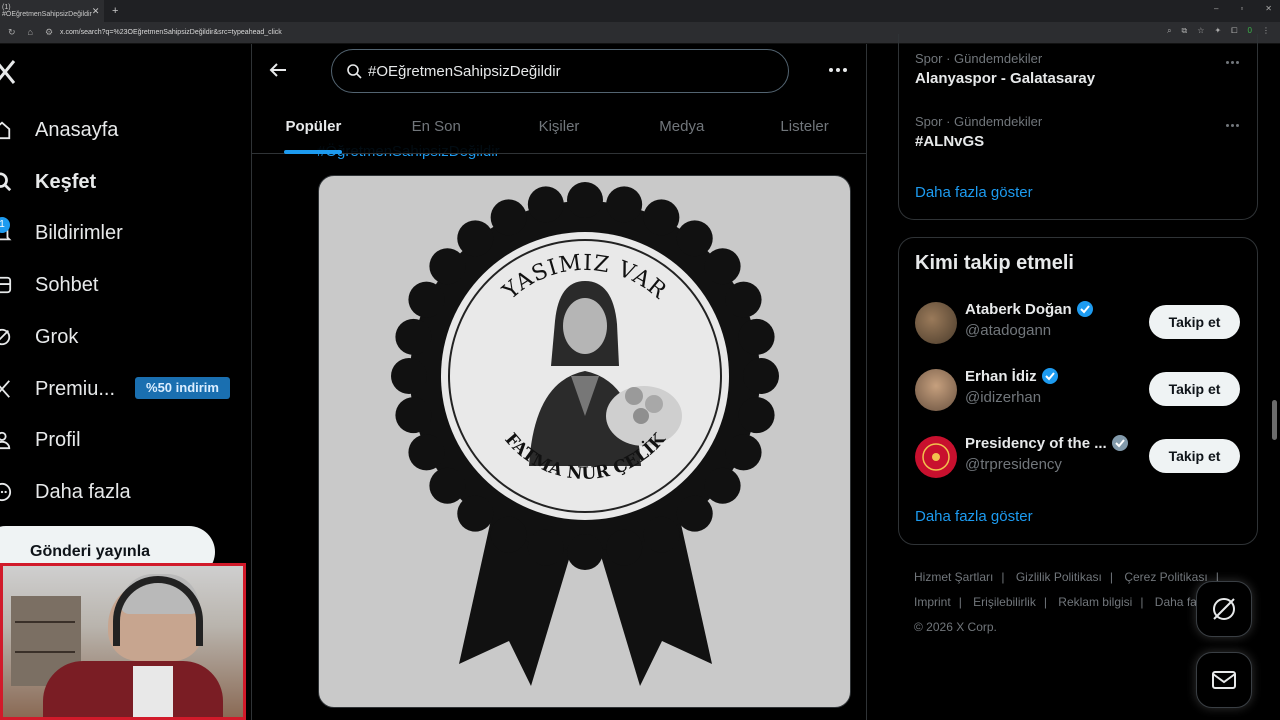 This screenshot has width=1280, height=720. Describe the element at coordinates (30, 32) in the screenshot. I see `home-browser-icon: ⌂` at that location.